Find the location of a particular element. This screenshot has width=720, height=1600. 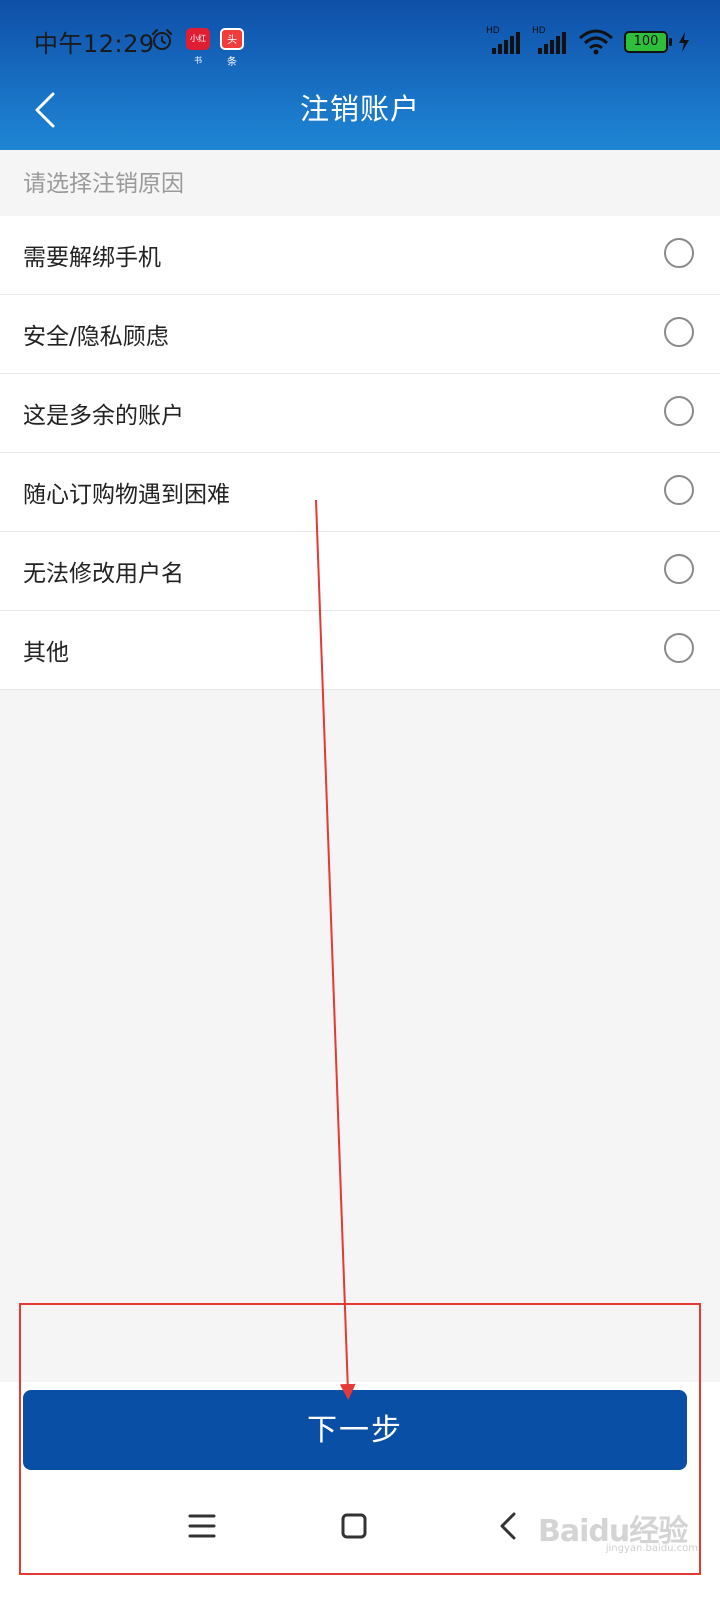

status-indicators: HD HD 100 is located at coordinates (588, 42).